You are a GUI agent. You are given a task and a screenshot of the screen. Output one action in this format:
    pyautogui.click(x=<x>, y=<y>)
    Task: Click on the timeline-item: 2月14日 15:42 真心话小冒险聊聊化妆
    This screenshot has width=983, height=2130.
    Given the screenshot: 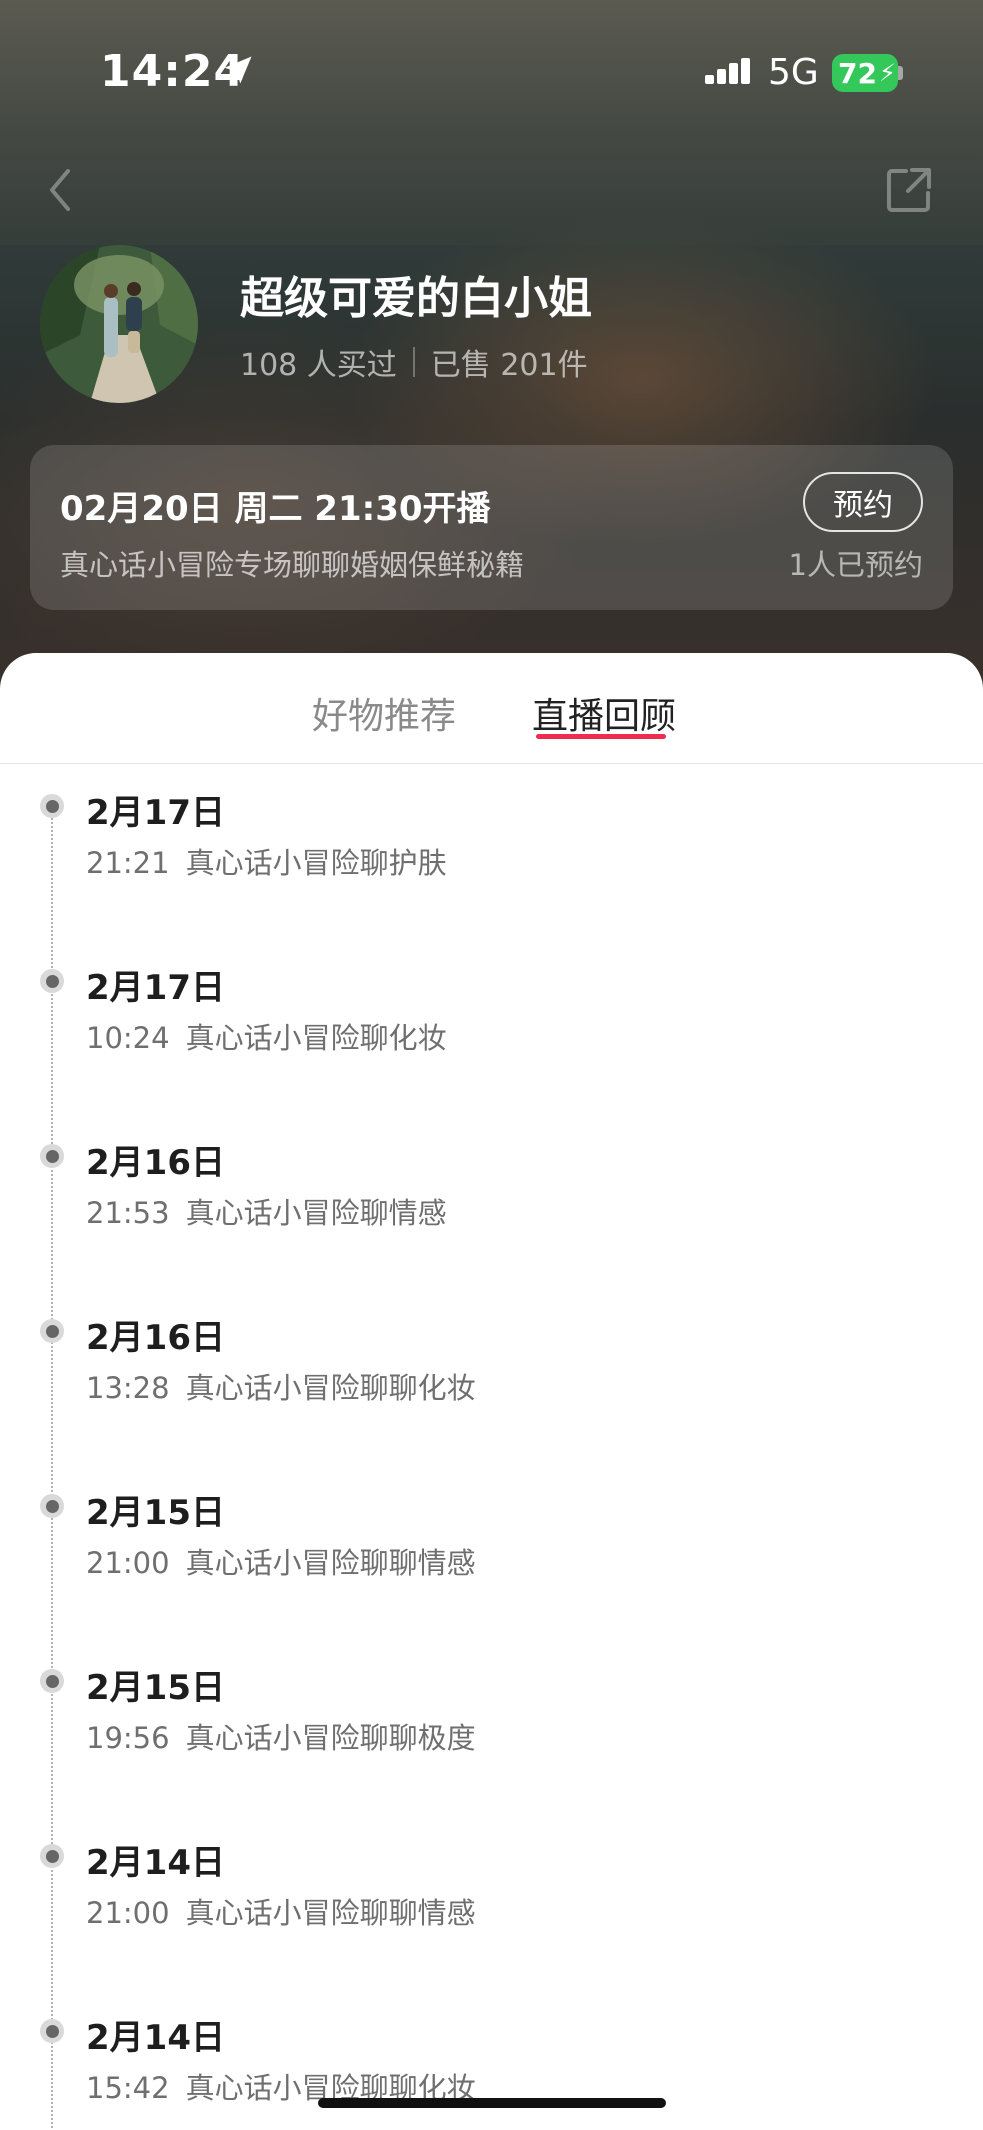 What is the action you would take?
    pyautogui.click(x=491, y=2059)
    